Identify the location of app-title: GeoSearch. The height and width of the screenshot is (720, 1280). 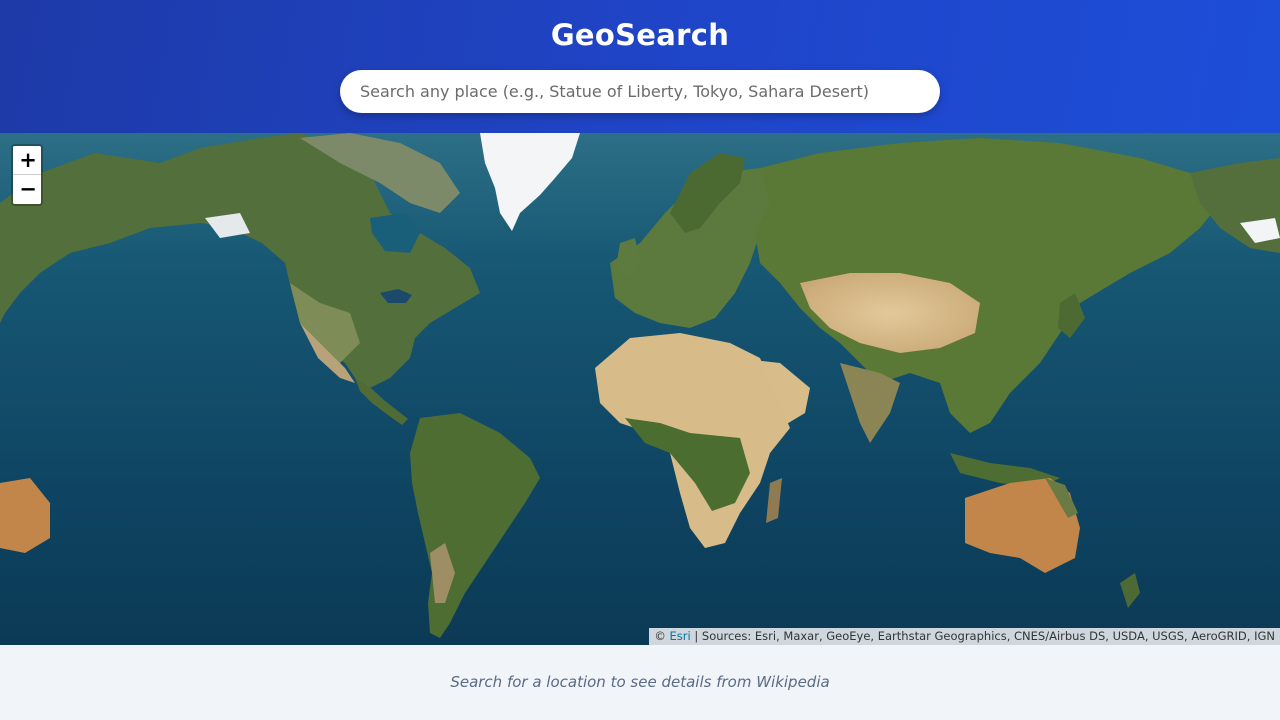
(640, 35).